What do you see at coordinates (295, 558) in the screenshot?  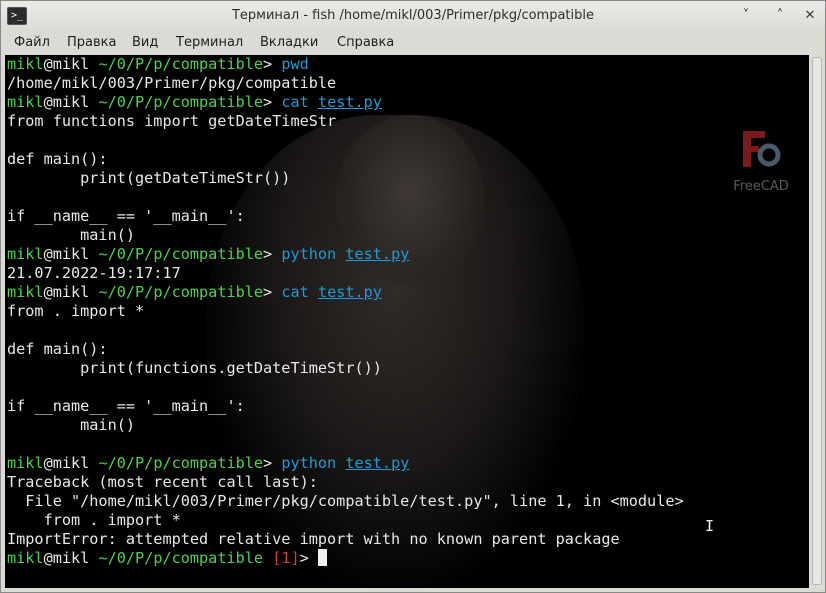 I see `exit-status-close: ]` at bounding box center [295, 558].